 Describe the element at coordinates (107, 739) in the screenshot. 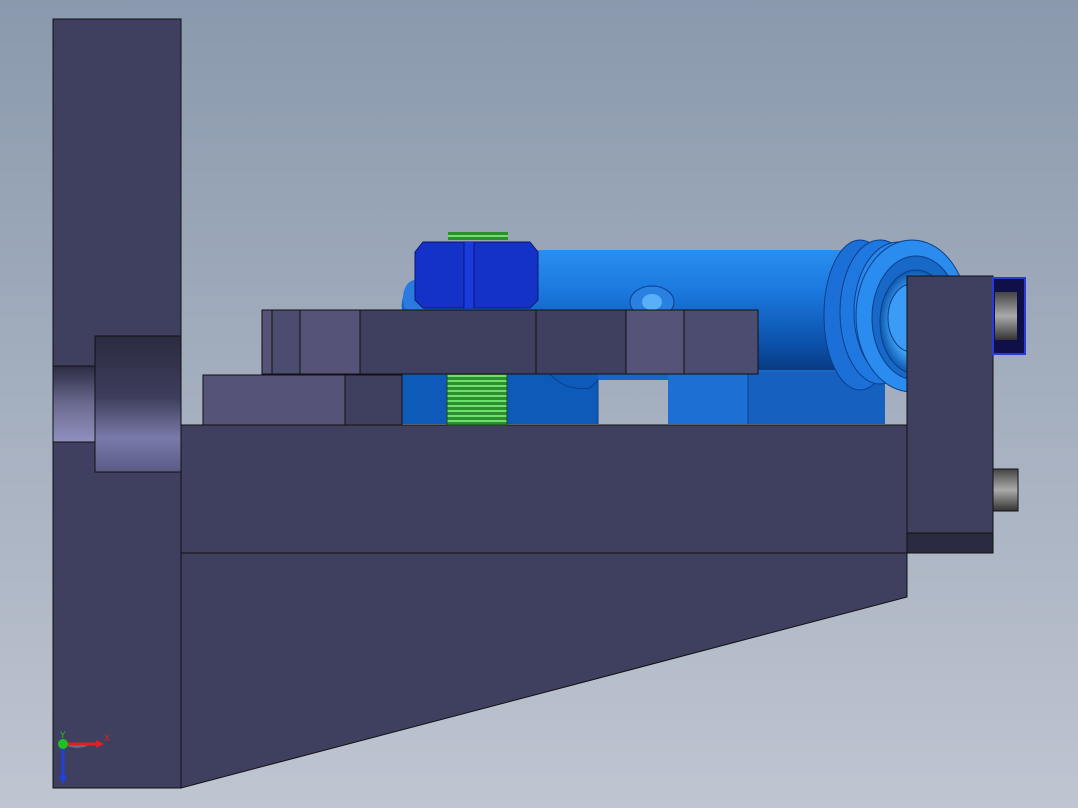

I see `x-axis-label: X` at that location.